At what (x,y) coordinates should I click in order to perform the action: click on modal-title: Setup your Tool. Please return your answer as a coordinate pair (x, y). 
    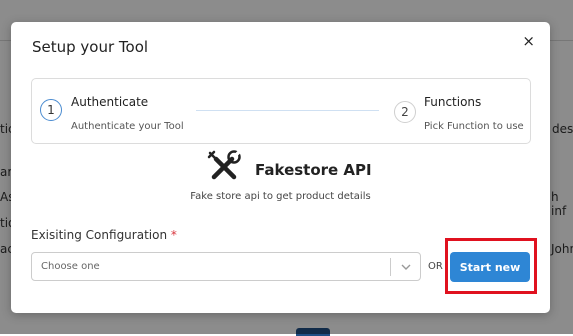
    Looking at the image, I should click on (90, 47).